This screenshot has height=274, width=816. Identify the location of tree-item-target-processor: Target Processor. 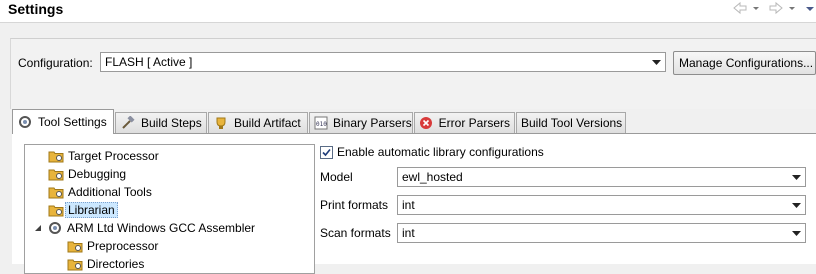
(103, 156).